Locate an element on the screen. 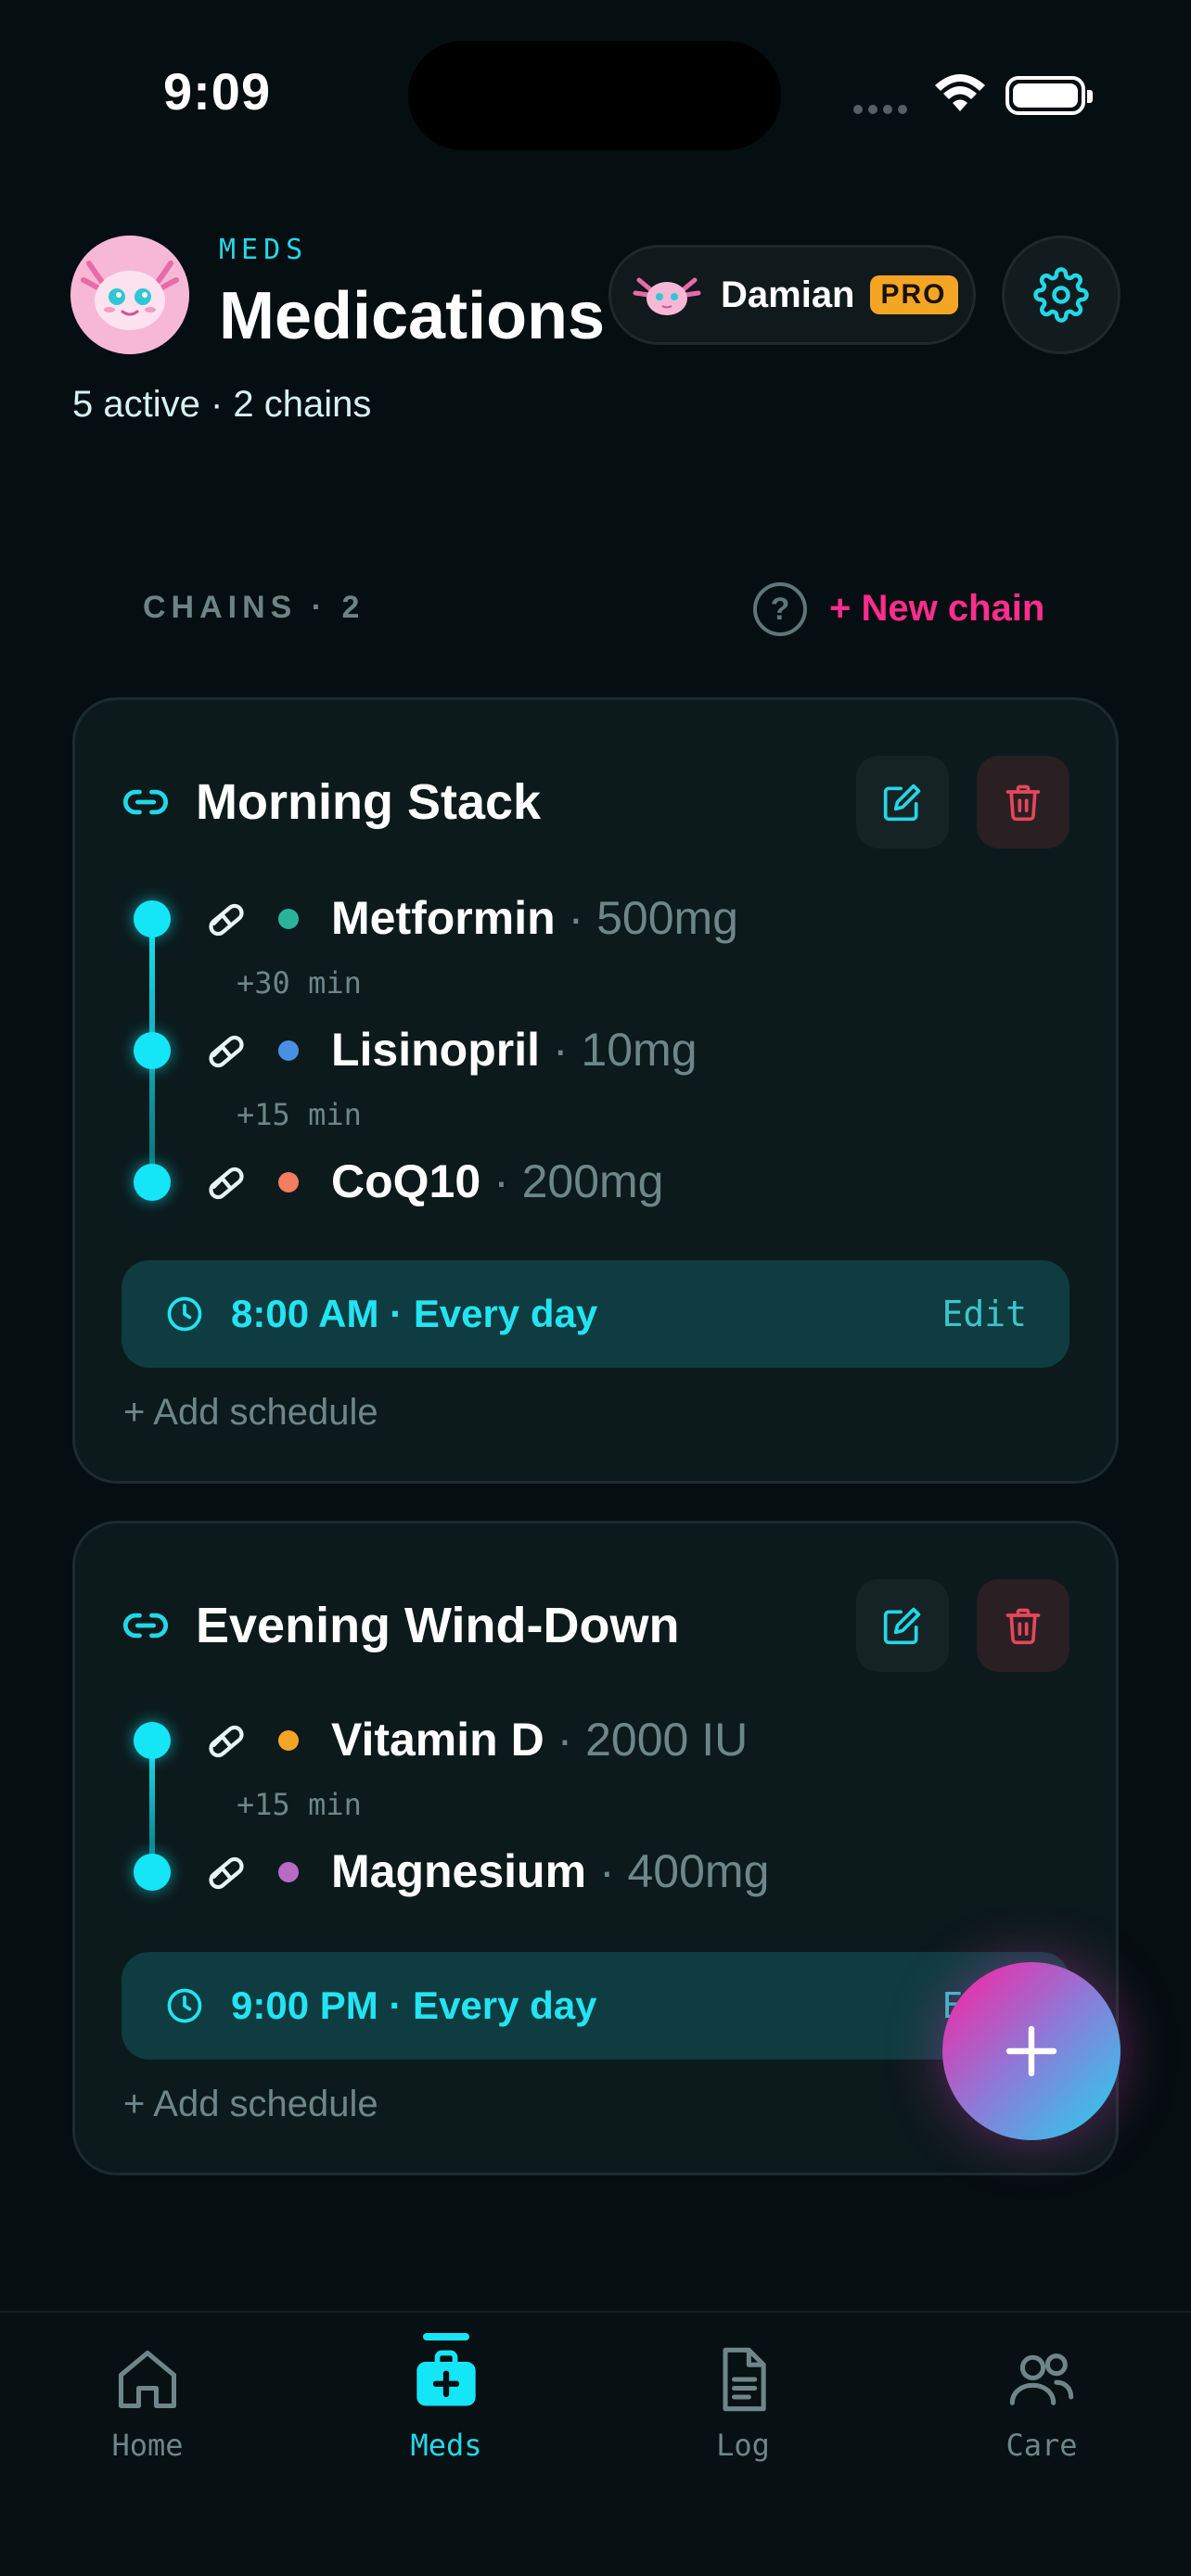  profile-switcher: Damian PRO is located at coordinates (792, 295).